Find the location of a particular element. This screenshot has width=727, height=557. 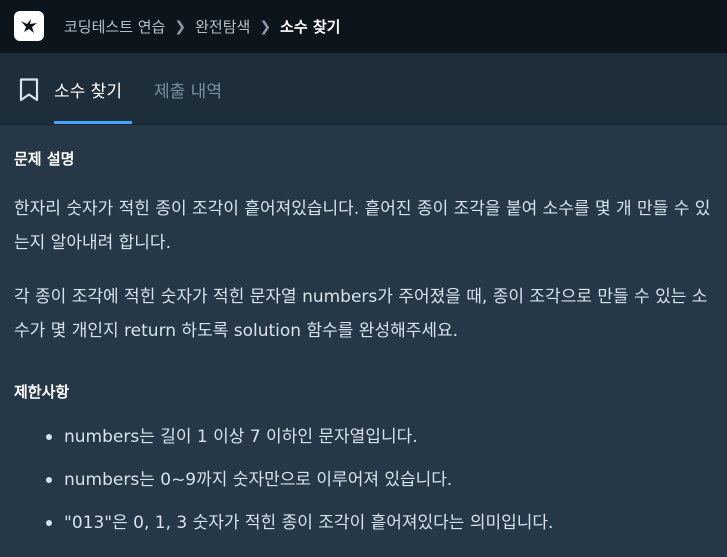

bird-logo-icon is located at coordinates (29, 26).